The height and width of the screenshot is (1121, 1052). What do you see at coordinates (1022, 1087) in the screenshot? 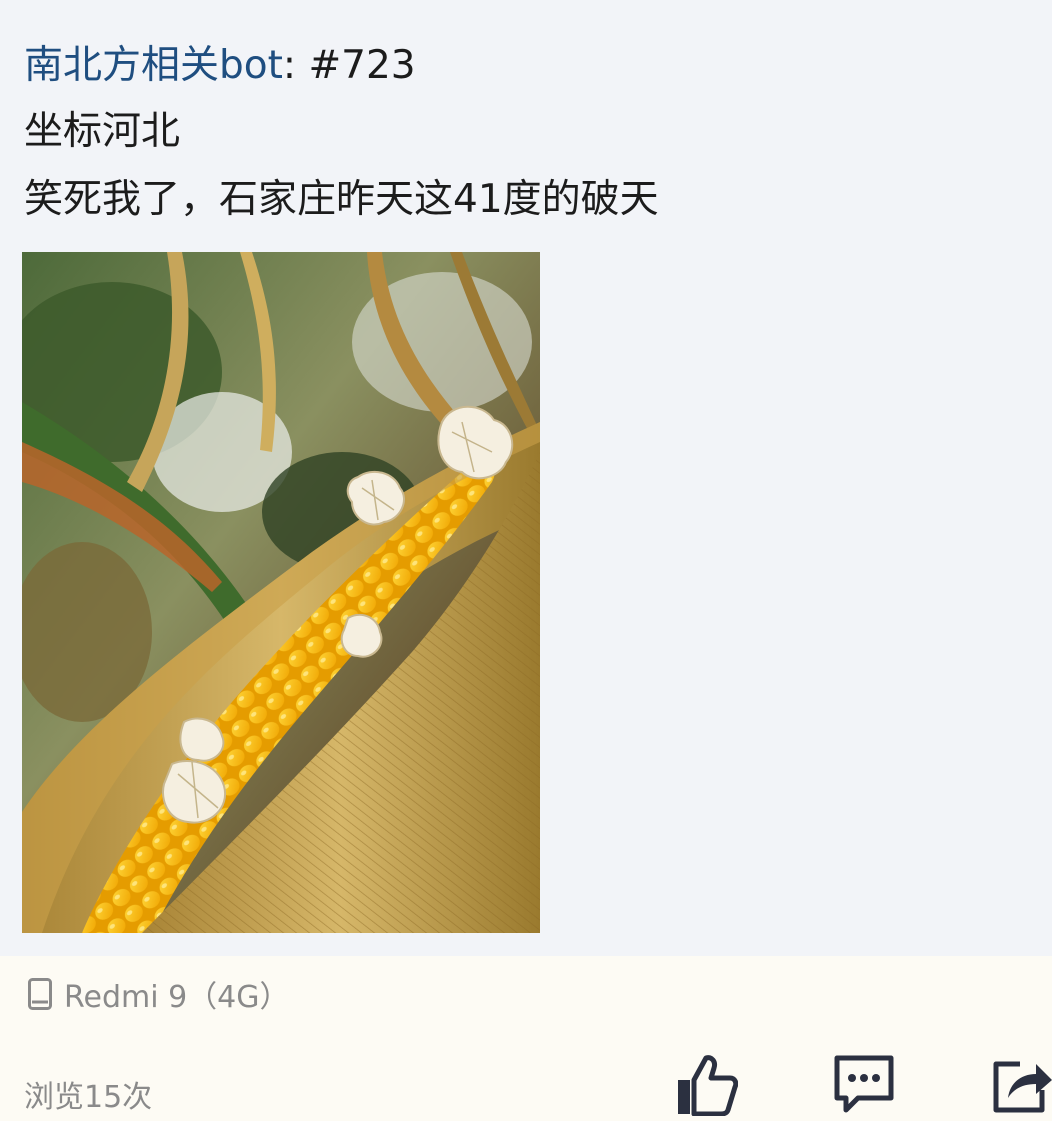
I see `share-icon` at bounding box center [1022, 1087].